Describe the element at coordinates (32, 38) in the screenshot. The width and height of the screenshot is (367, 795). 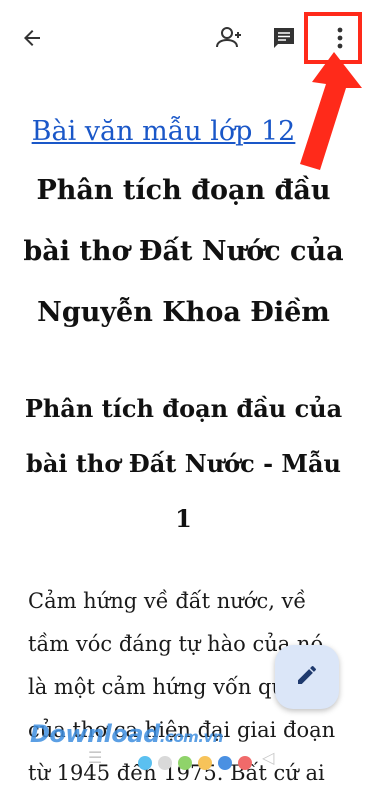
I see `back-arrow-icon` at that location.